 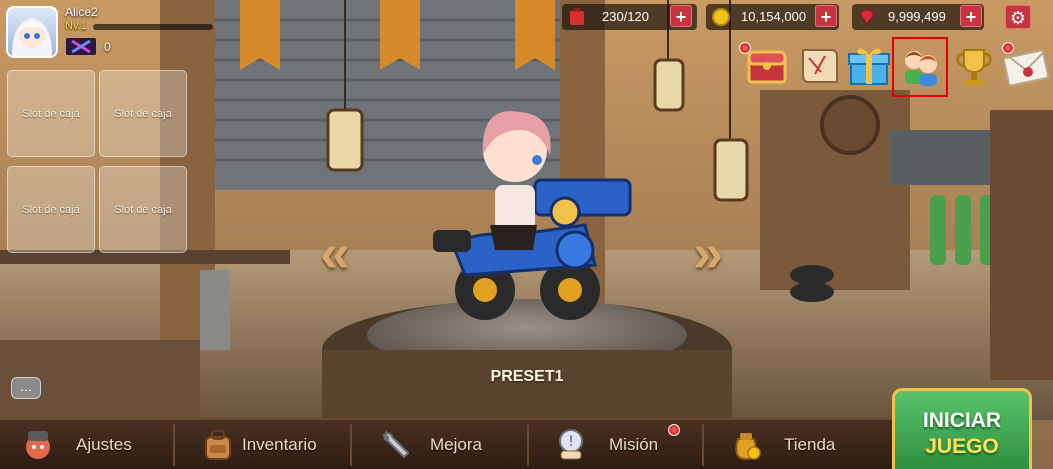 What do you see at coordinates (810, 444) in the screenshot?
I see `nav-label-tienda: Tienda` at bounding box center [810, 444].